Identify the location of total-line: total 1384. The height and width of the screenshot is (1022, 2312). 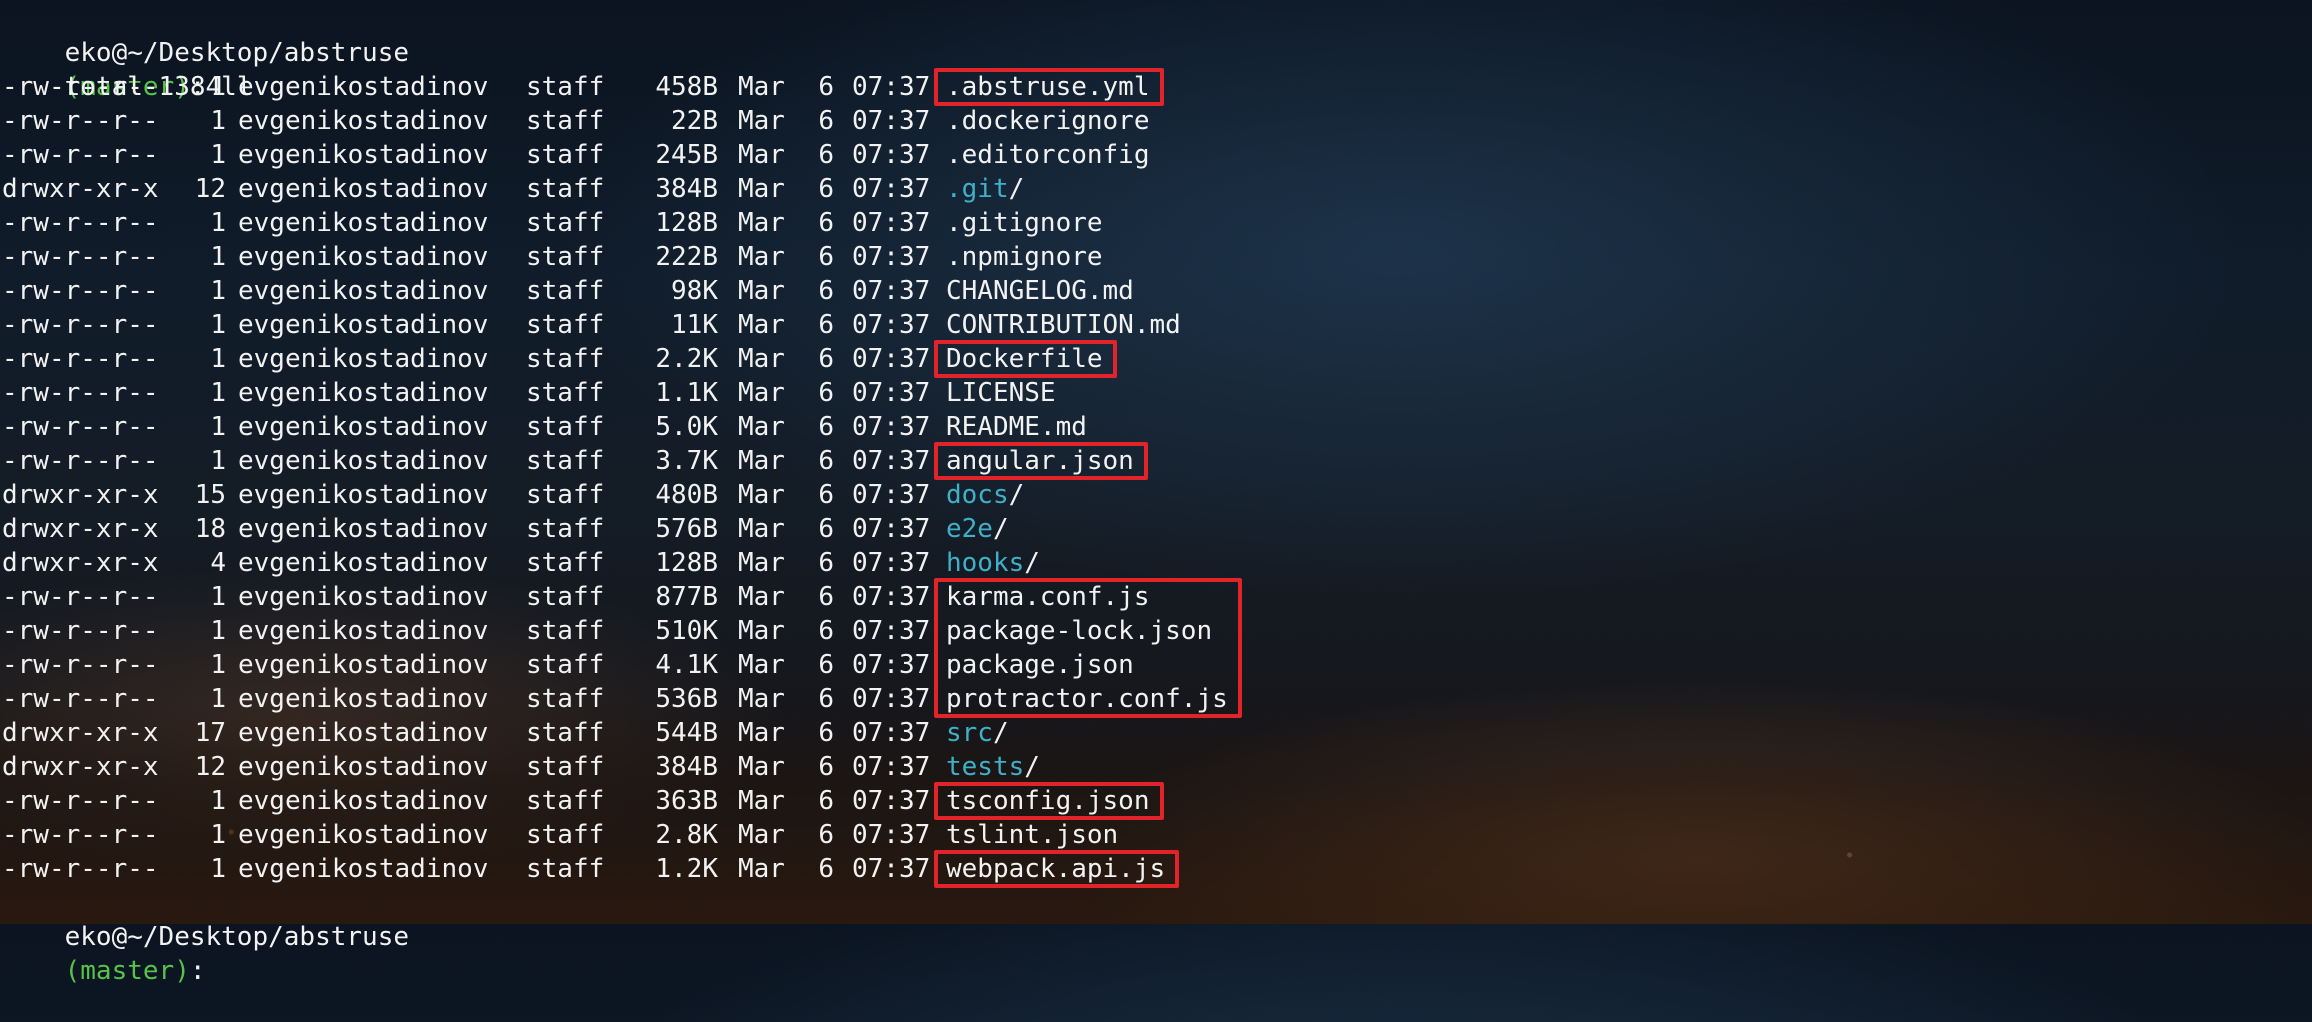
(112, 69).